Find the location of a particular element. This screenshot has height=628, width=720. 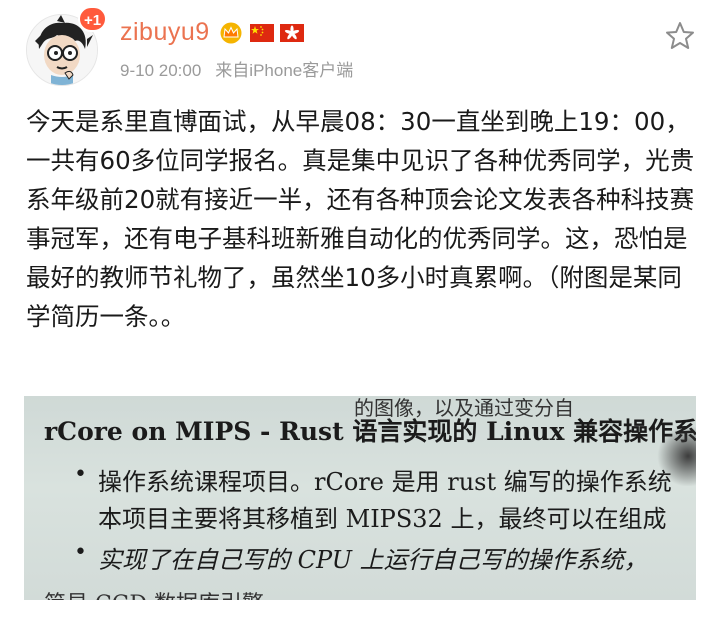

photo-line: 实现了在自己写的 CPU 上运行自己写的操作系统， is located at coordinates (373, 560).